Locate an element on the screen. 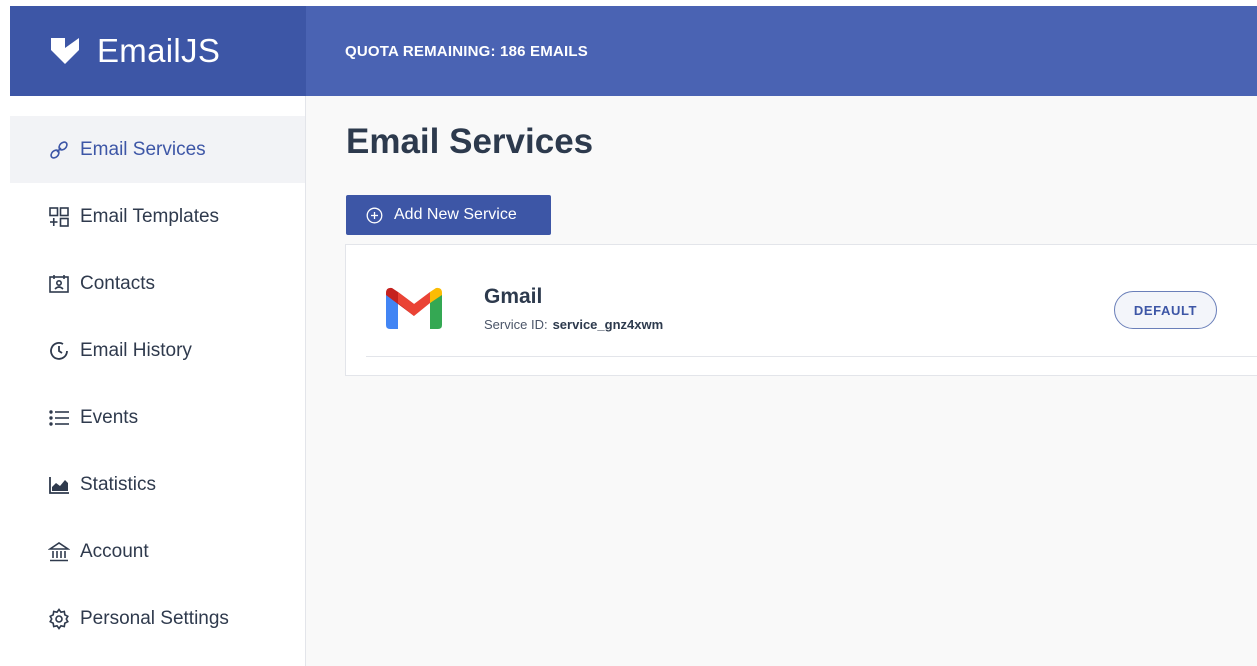 Image resolution: width=1257 pixels, height=666 pixels. sidebar-item-label: Email Templates is located at coordinates (150, 216).